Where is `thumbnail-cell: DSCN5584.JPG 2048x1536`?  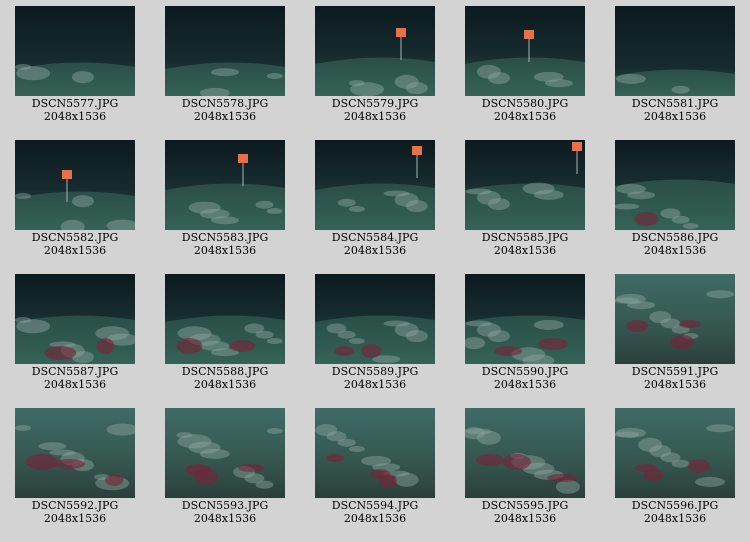 thumbnail-cell: DSCN5584.JPG 2048x1536 is located at coordinates (375, 199).